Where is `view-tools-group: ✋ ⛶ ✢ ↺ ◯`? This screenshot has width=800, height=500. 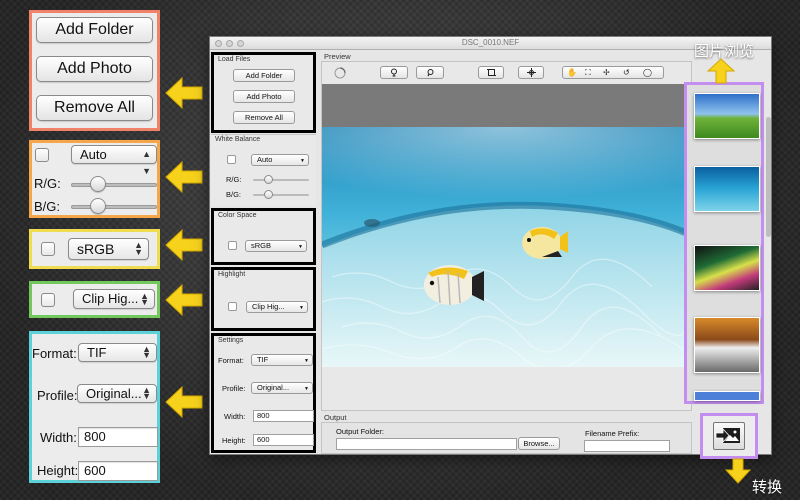
view-tools-group: ✋ ⛶ ✢ ↺ ◯ is located at coordinates (613, 72).